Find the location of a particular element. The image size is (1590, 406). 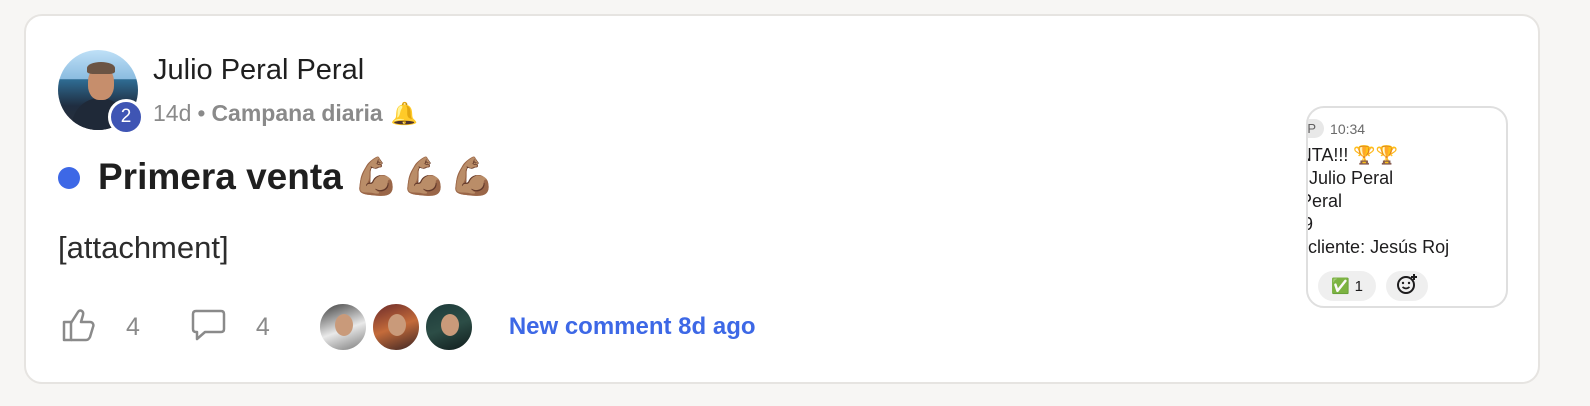

bell-icon: 🔔 is located at coordinates (404, 113).